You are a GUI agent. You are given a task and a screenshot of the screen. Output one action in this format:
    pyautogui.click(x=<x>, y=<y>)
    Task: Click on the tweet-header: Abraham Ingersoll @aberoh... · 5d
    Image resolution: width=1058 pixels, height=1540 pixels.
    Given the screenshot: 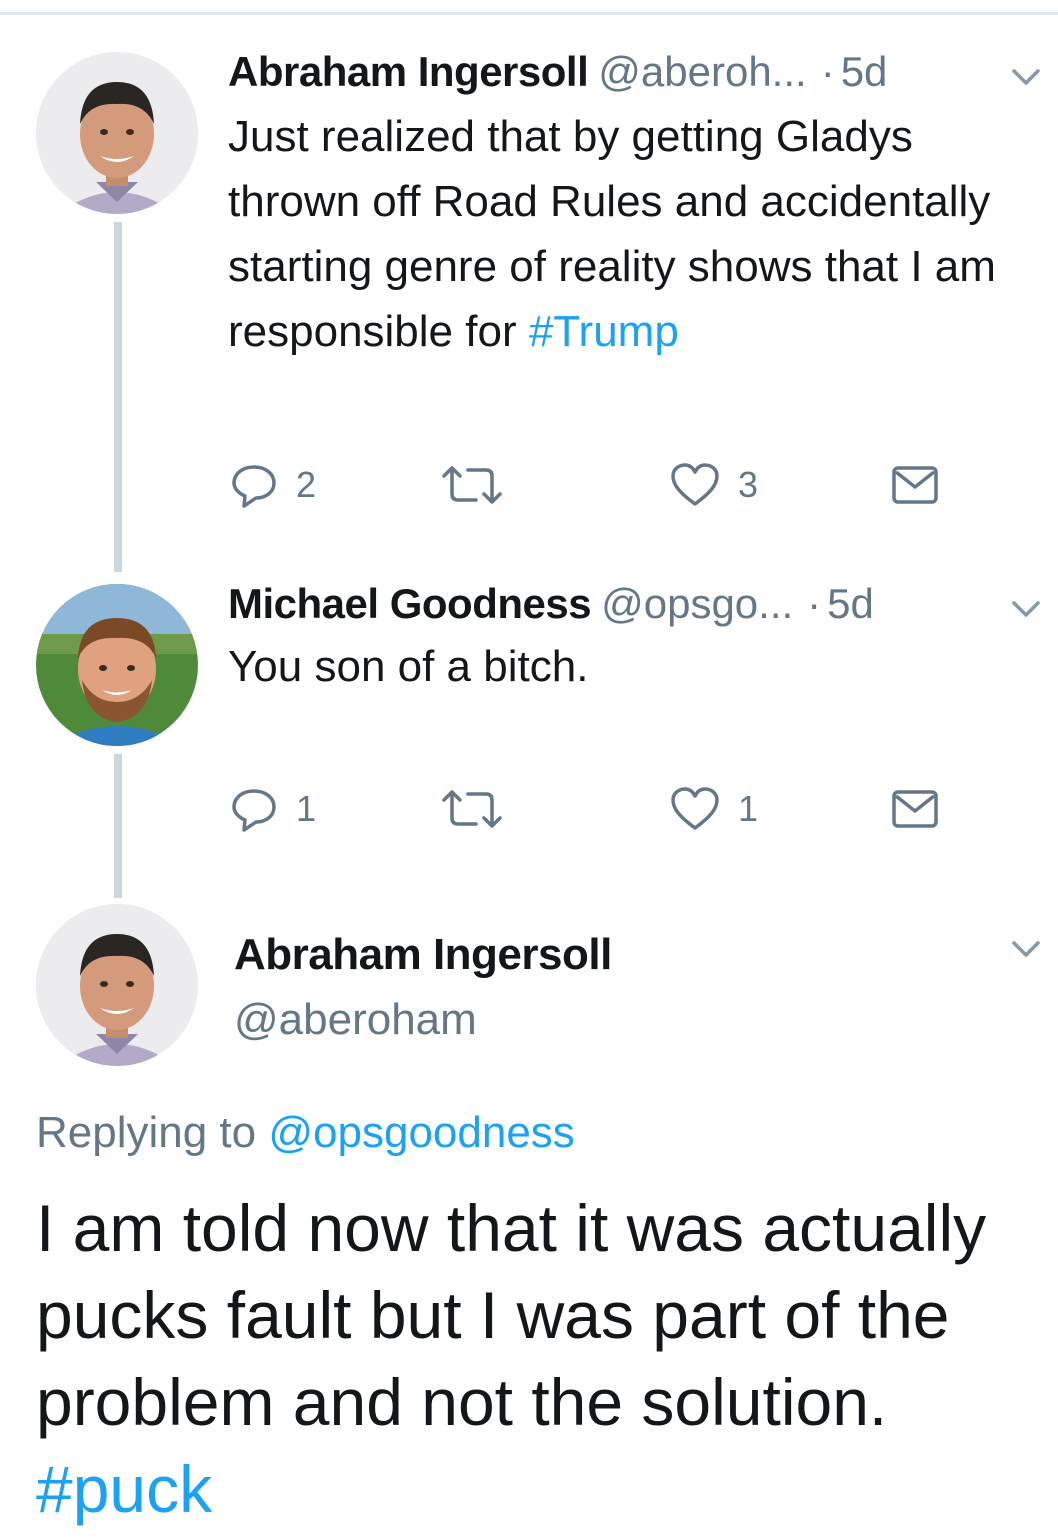 What is the action you would take?
    pyautogui.click(x=557, y=72)
    